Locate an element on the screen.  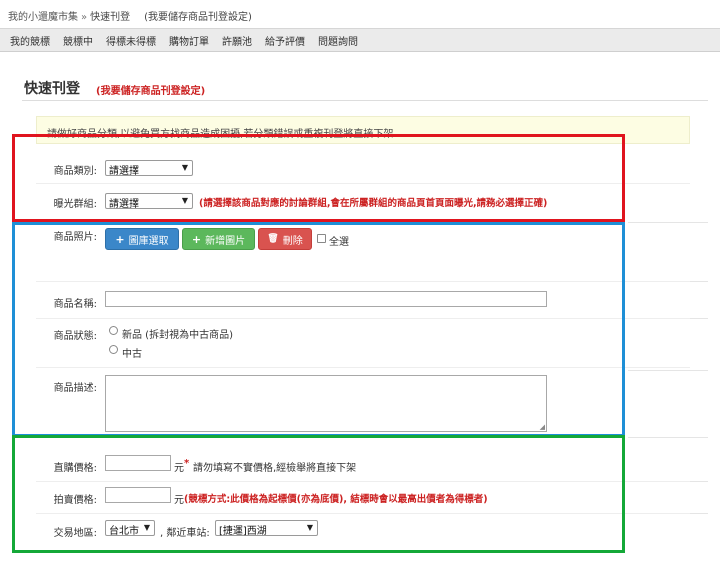
highlight-box-red is located at coordinates (318, 178).